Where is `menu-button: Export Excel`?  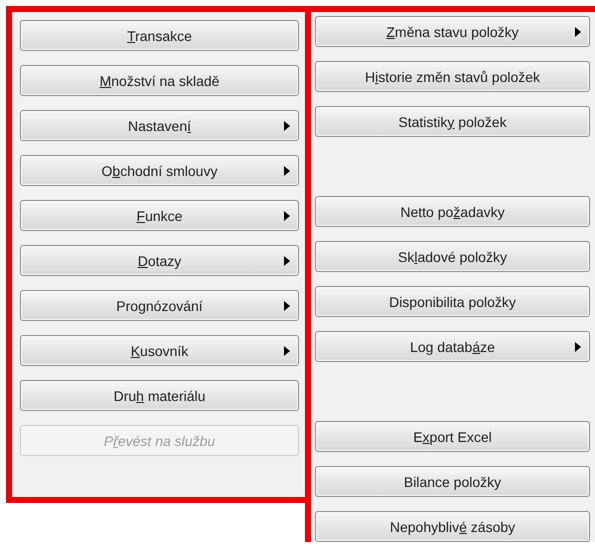 menu-button: Export Excel is located at coordinates (452, 436).